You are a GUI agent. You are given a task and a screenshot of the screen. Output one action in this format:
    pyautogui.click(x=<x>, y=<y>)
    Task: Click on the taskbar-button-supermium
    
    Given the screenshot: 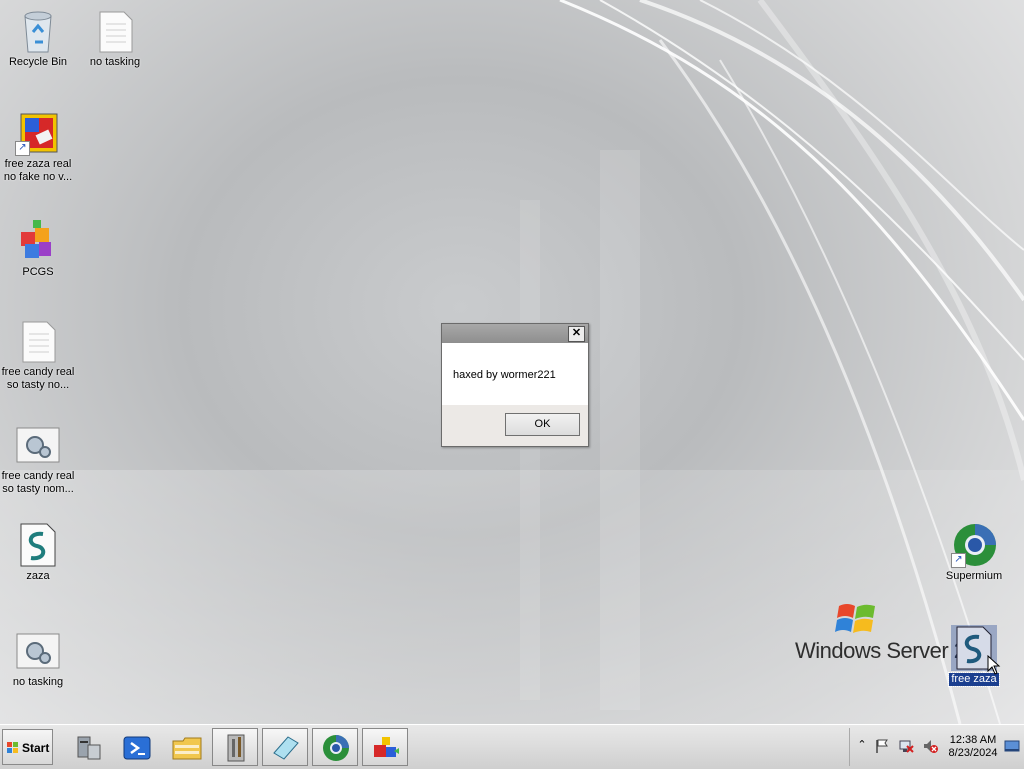 What is the action you would take?
    pyautogui.click(x=335, y=747)
    